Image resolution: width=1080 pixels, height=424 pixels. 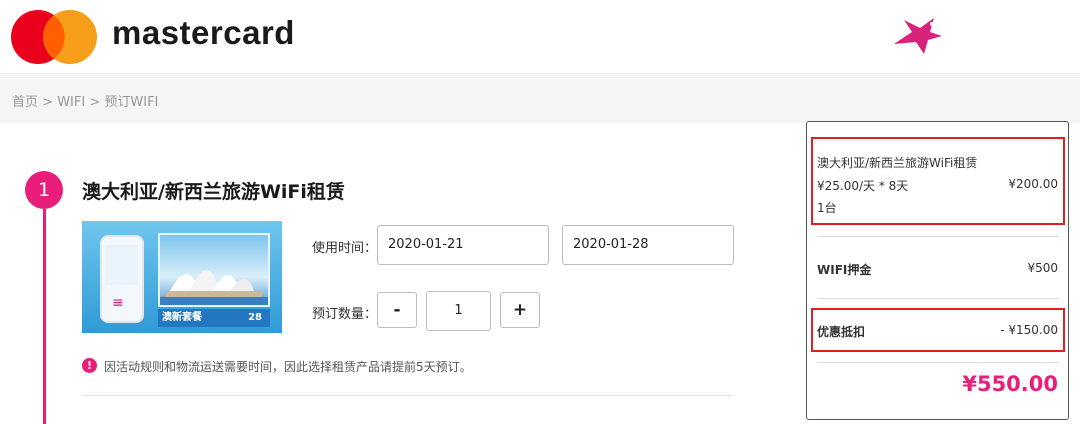 What do you see at coordinates (122, 265) in the screenshot?
I see `device-screen` at bounding box center [122, 265].